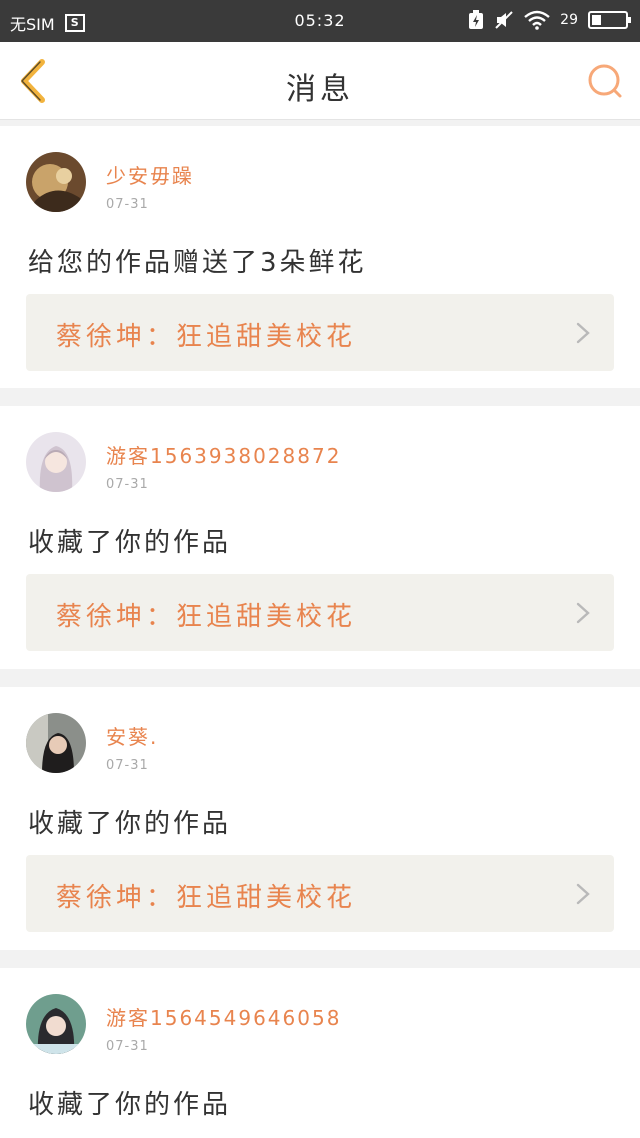 The image size is (640, 1138). I want to click on status-right: 29, so click(549, 20).